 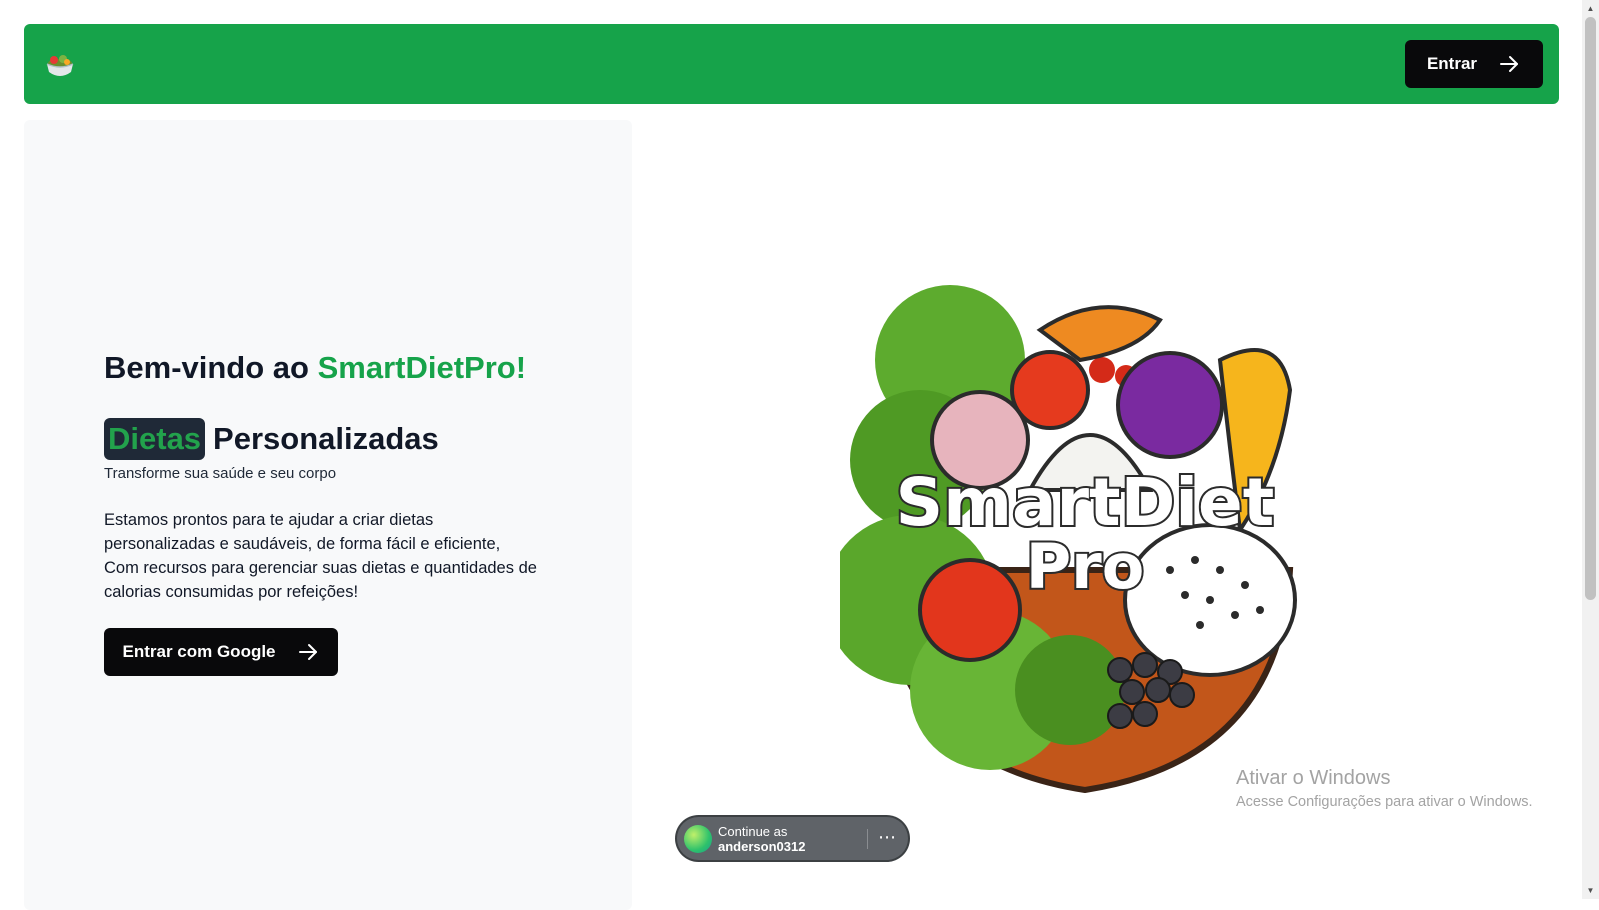 What do you see at coordinates (1590, 8) in the screenshot?
I see `scroll-up-arrow-icon: ▲` at bounding box center [1590, 8].